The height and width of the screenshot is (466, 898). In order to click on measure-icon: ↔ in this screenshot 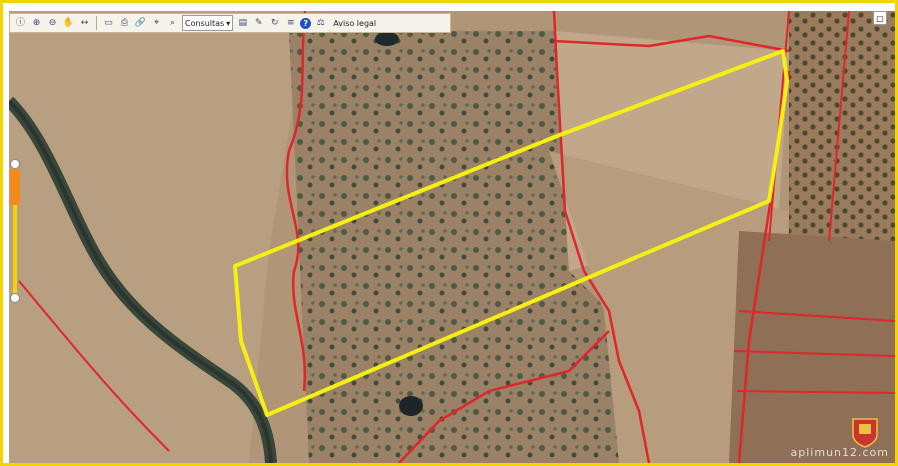, I will do `click(84, 23)`.